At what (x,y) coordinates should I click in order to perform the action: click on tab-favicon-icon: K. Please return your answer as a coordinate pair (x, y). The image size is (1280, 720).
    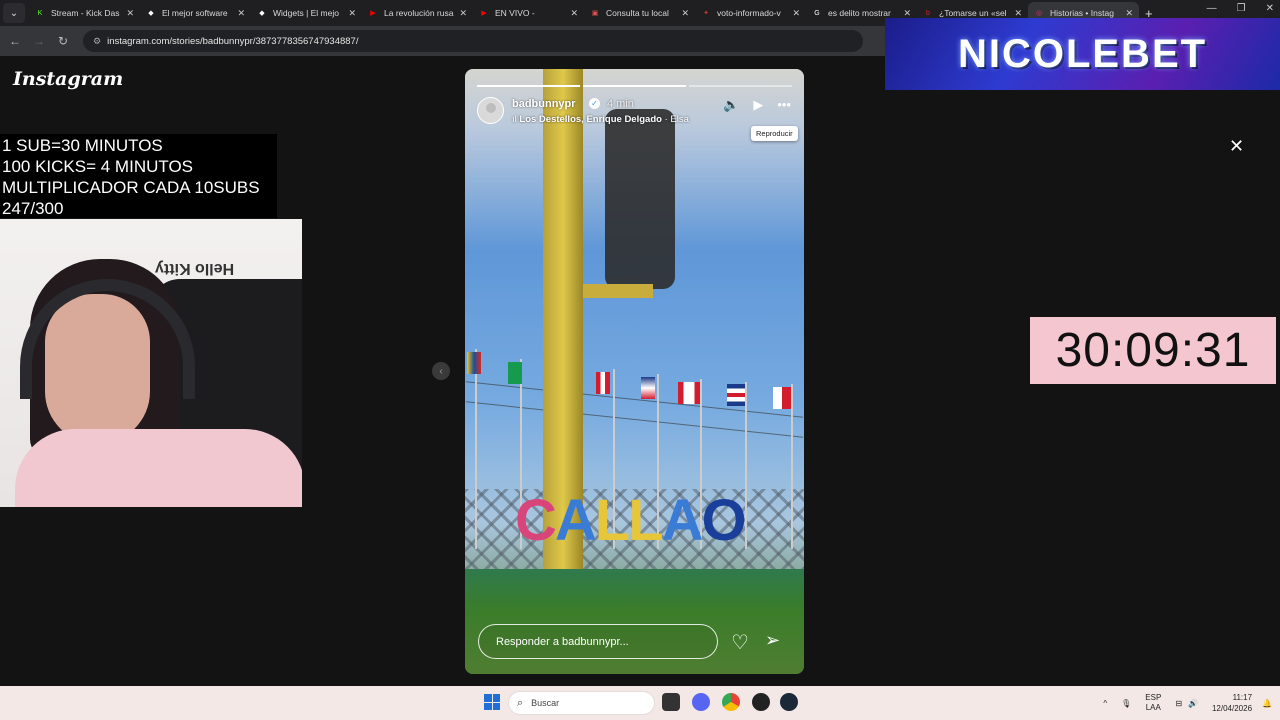
    Looking at the image, I should click on (40, 13).